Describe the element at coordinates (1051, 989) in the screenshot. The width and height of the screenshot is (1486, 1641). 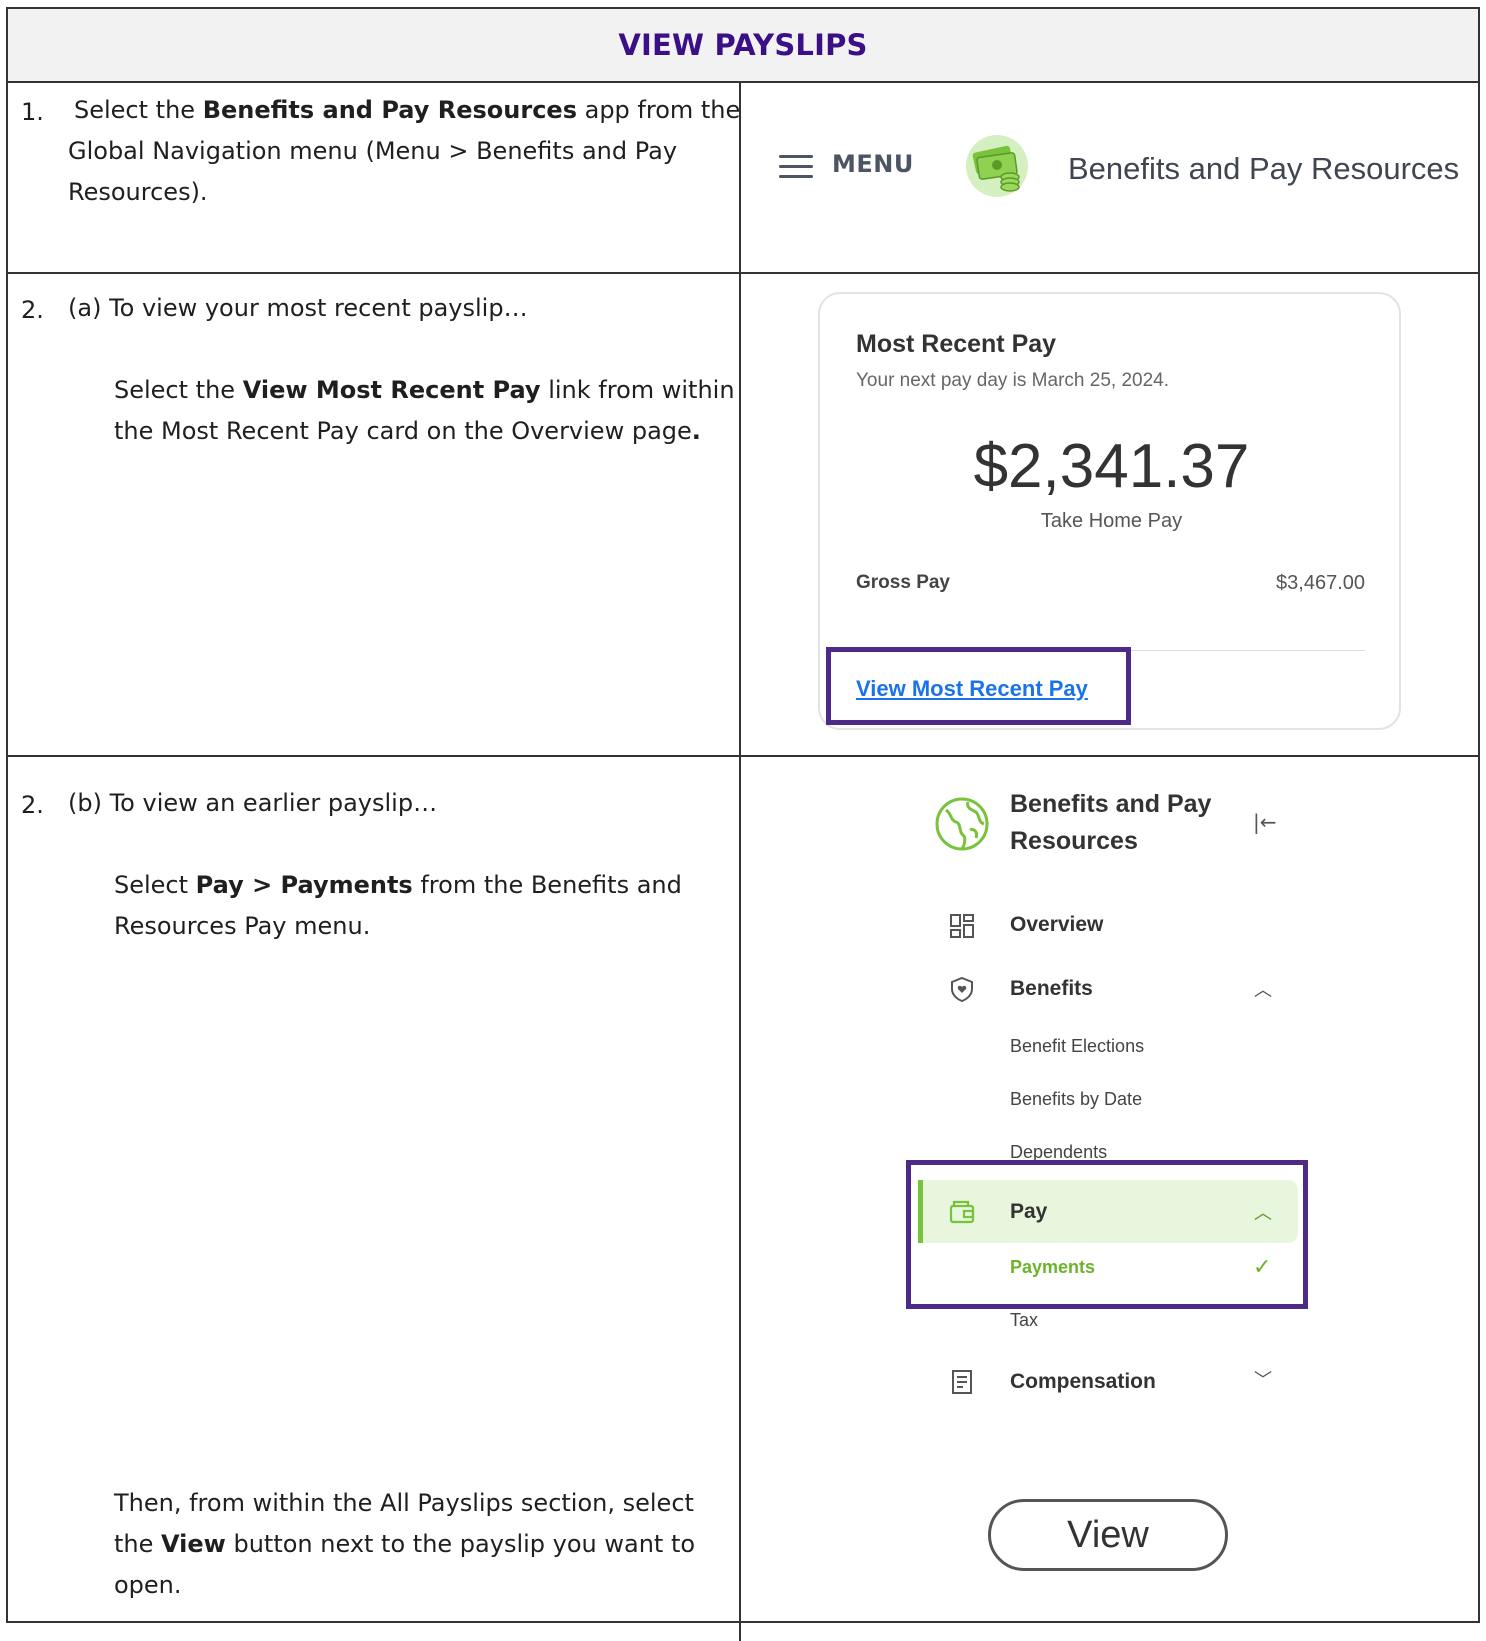
I see `nav-item-benefits: Benefits` at that location.